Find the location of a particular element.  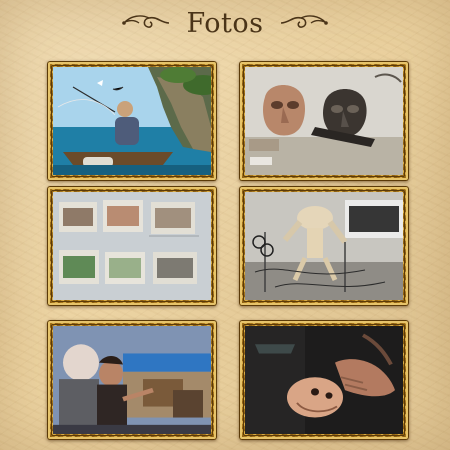

flourish-right-icon is located at coordinates (305, 21).